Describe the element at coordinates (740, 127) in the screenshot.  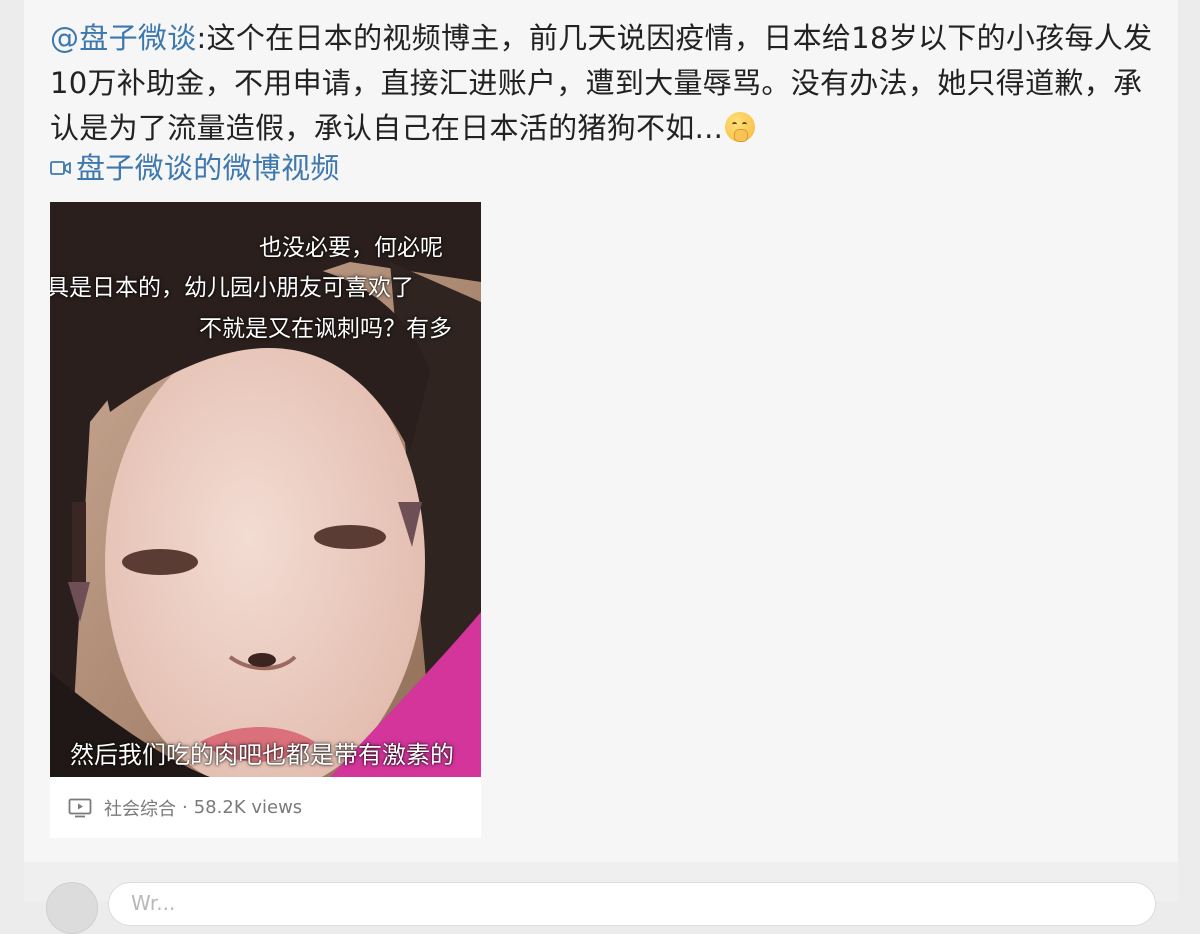
I see `shushing-face-icon` at that location.